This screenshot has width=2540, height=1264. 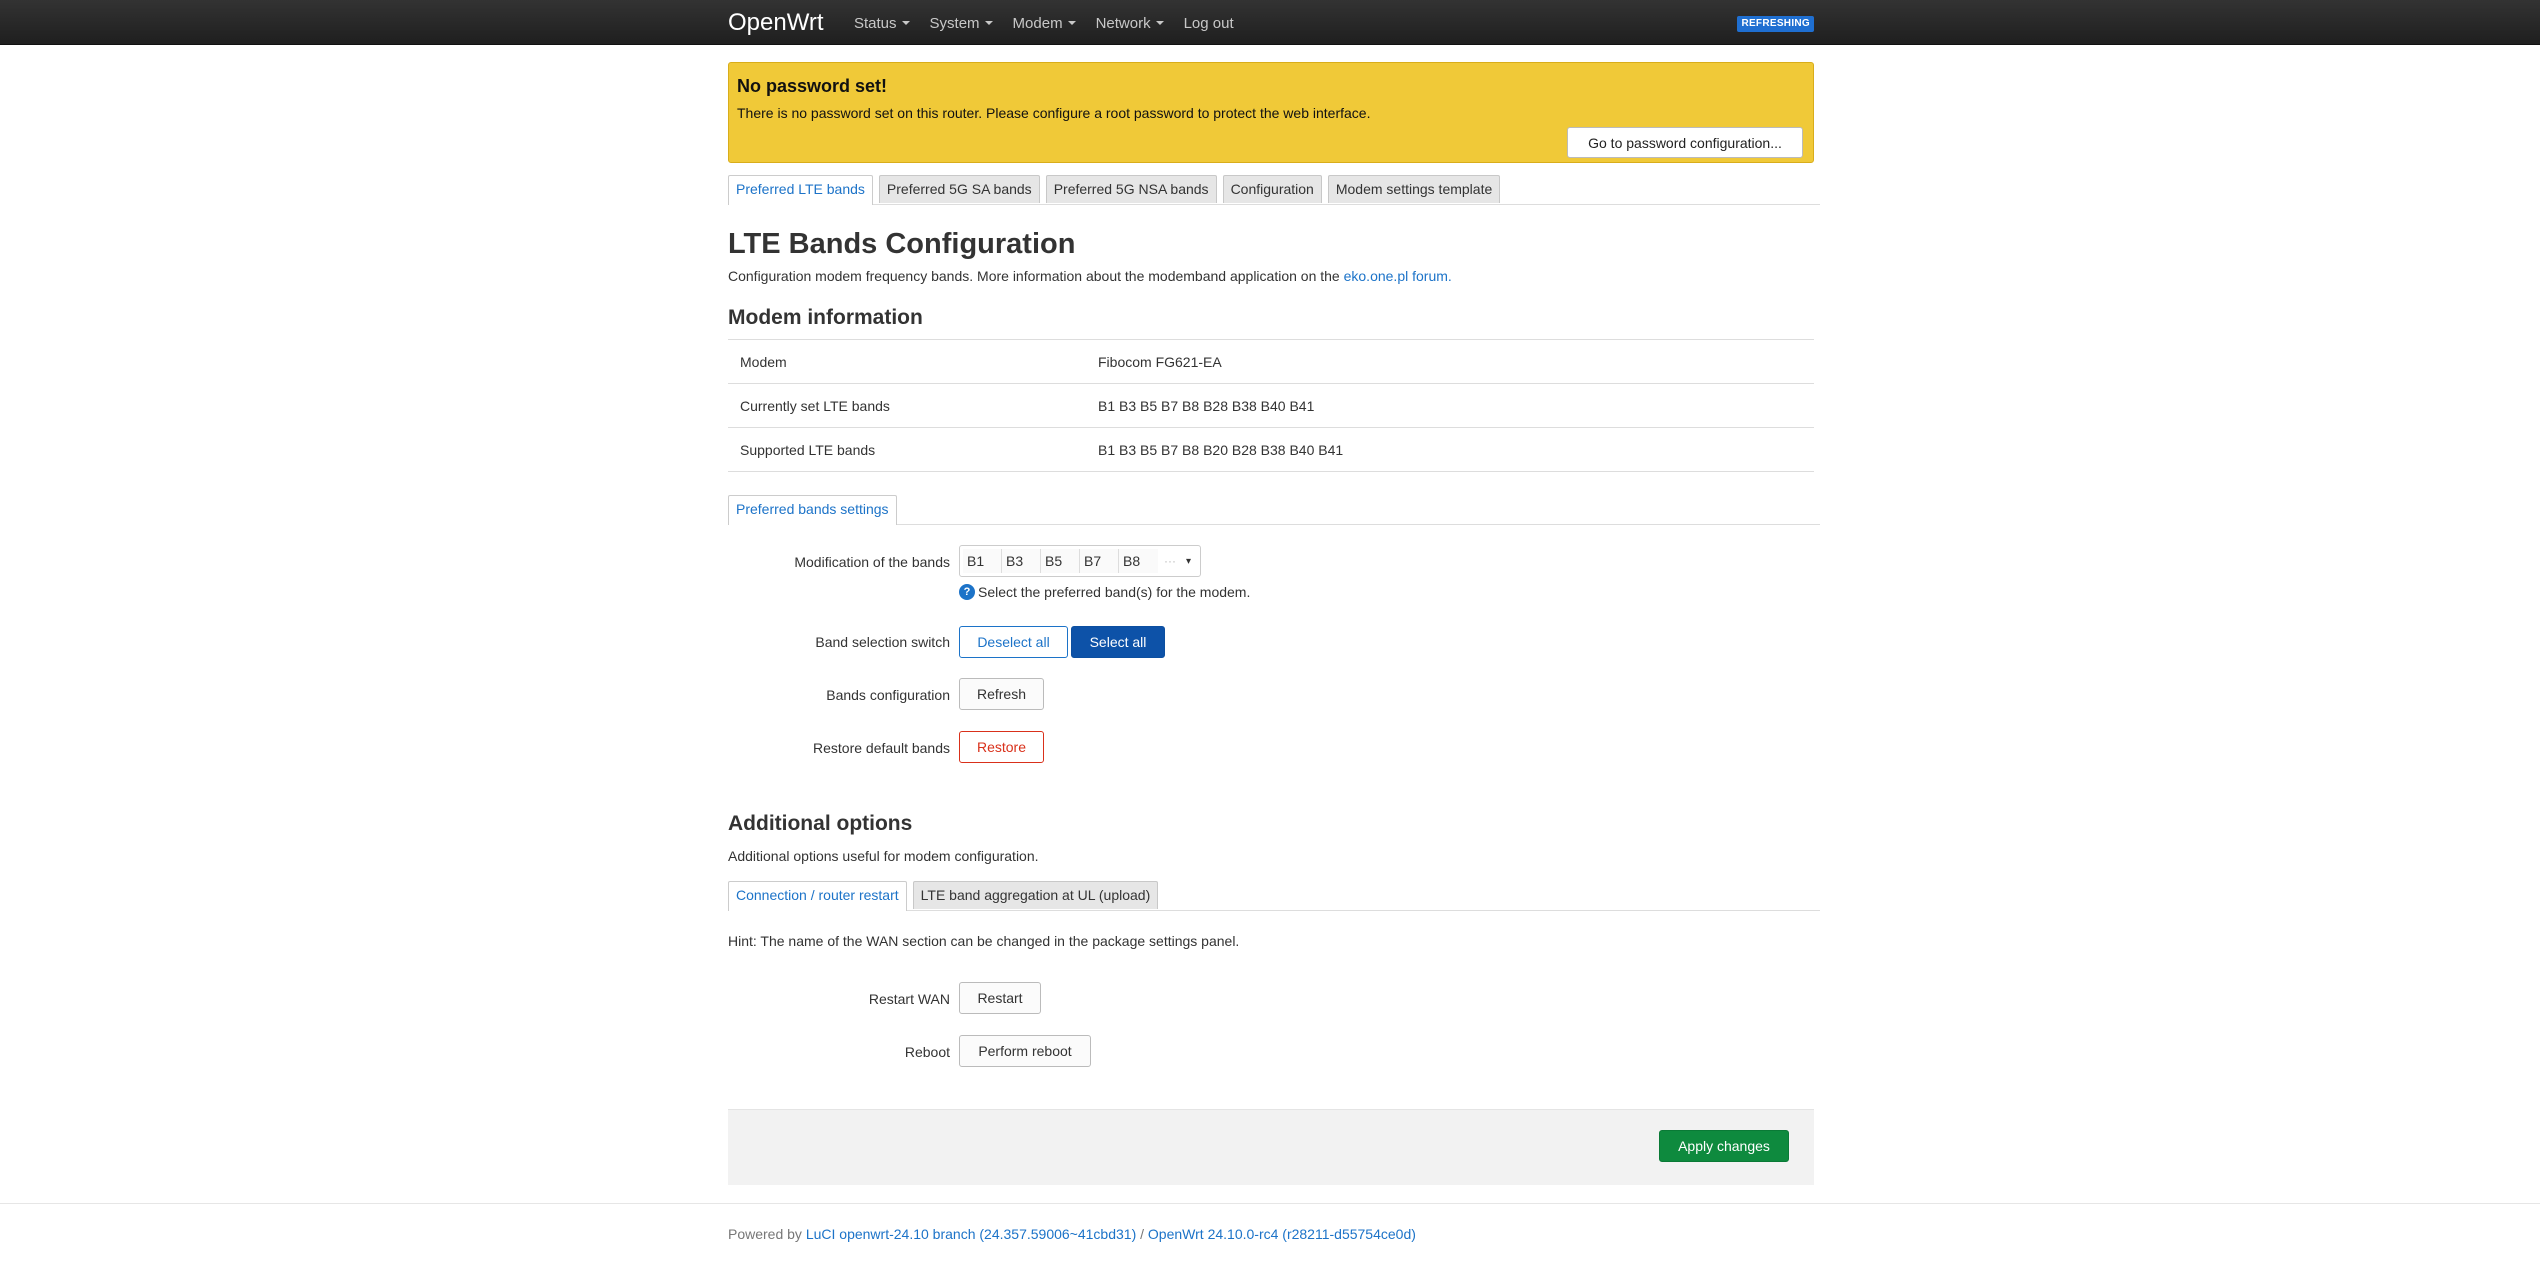 I want to click on tab-preferred-lte-bands: Preferred LTE bands, so click(x=800, y=190).